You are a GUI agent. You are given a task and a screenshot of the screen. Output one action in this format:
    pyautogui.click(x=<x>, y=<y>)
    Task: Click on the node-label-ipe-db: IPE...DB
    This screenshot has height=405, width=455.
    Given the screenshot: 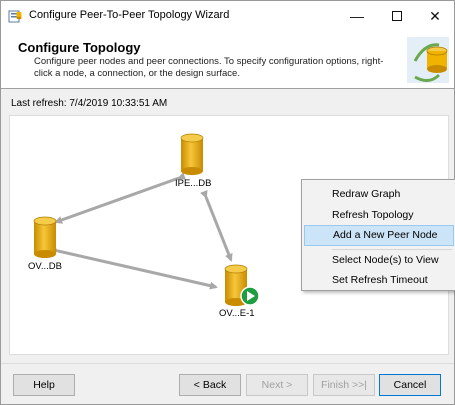 What is the action you would take?
    pyautogui.click(x=193, y=183)
    